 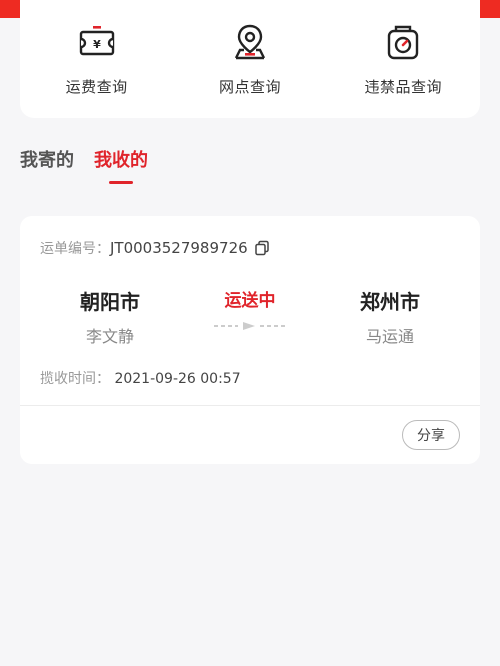 What do you see at coordinates (390, 316) in the screenshot?
I see `destination: 郑州市 马运通` at bounding box center [390, 316].